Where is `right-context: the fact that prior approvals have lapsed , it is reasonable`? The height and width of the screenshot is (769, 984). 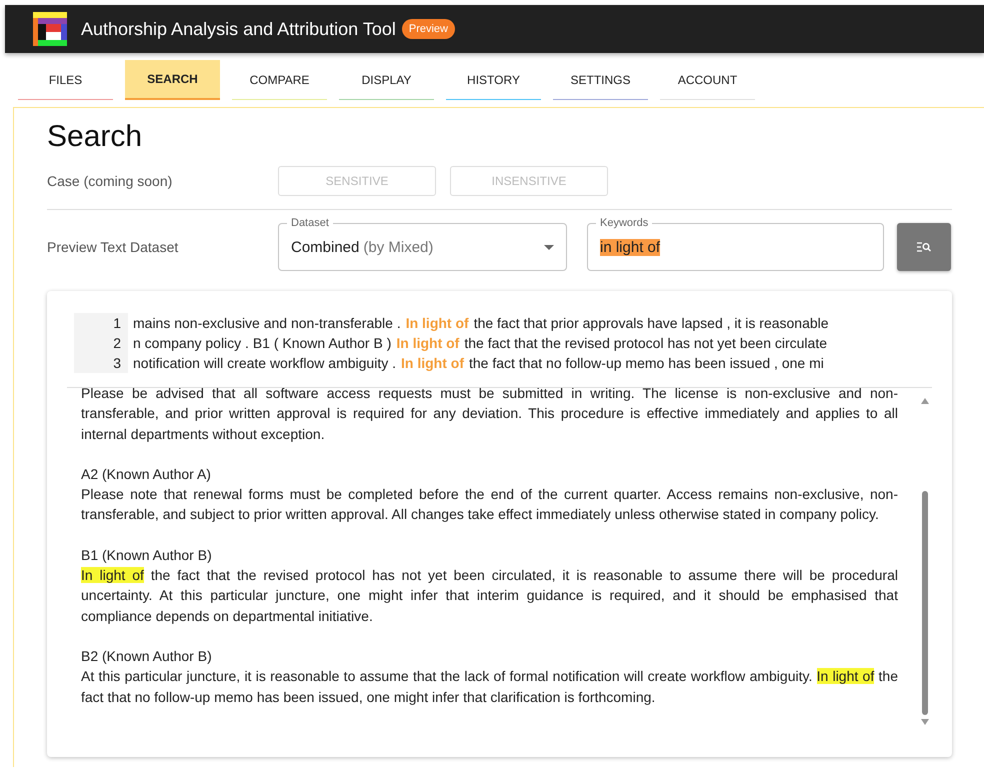
right-context: the fact that prior approvals have lapsed , it is reasonable is located at coordinates (651, 323).